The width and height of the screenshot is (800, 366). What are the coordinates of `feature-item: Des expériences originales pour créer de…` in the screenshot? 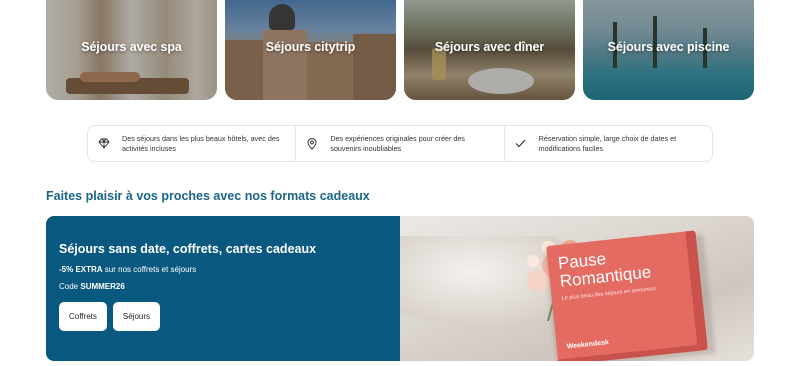 It's located at (399, 143).